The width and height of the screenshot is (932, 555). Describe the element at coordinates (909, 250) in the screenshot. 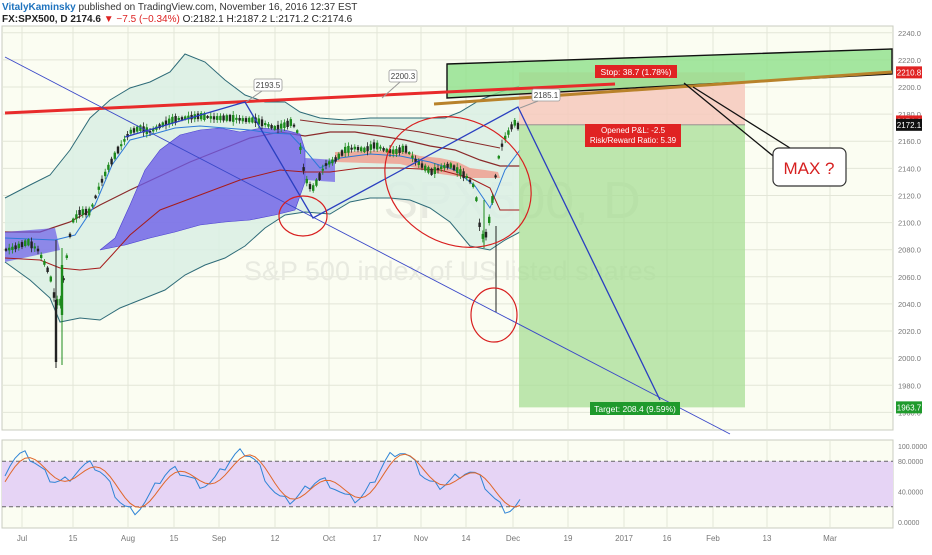

I see `price-tick-label: 2080.0` at that location.